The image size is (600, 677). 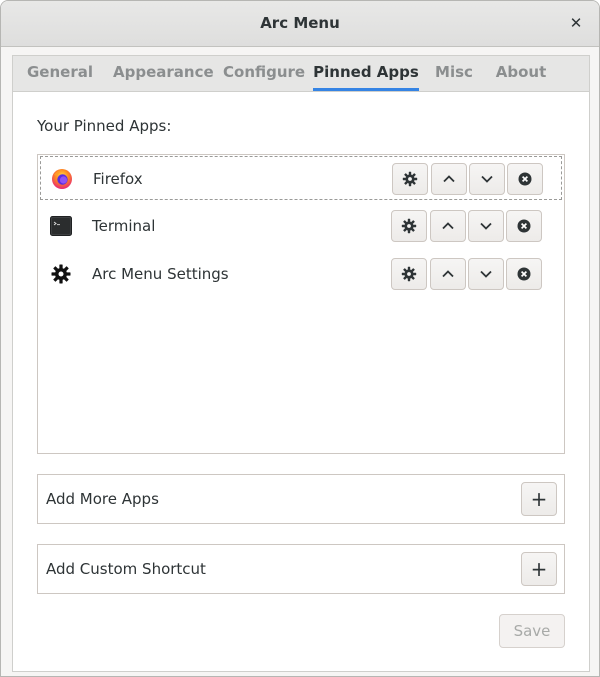 I want to click on add-custom-shortcut-button: +, so click(x=539, y=569).